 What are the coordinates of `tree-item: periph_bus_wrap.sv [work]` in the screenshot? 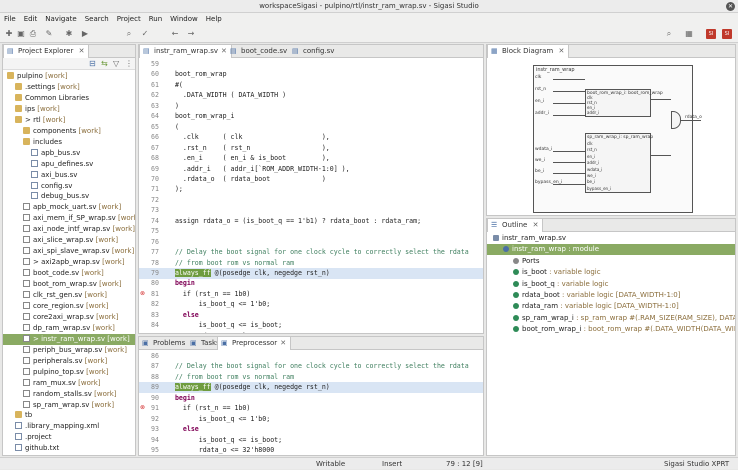 It's located at (69, 350).